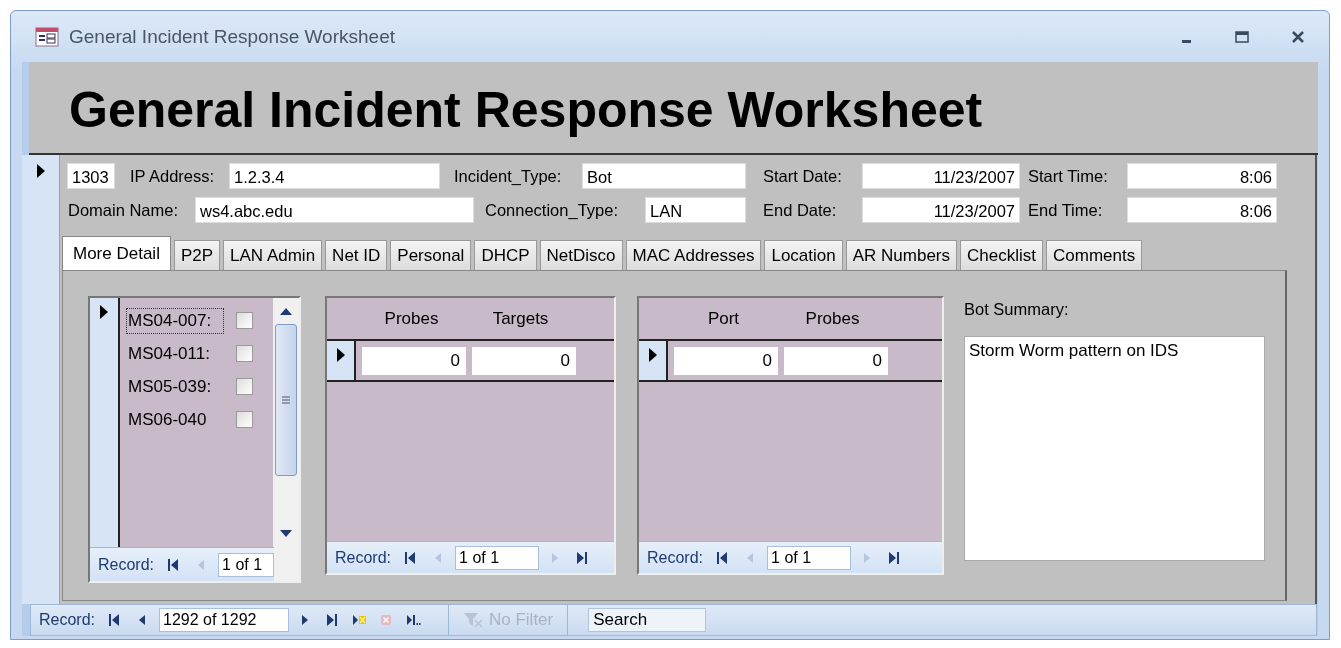  I want to click on scroll-up-icon, so click(286, 311).